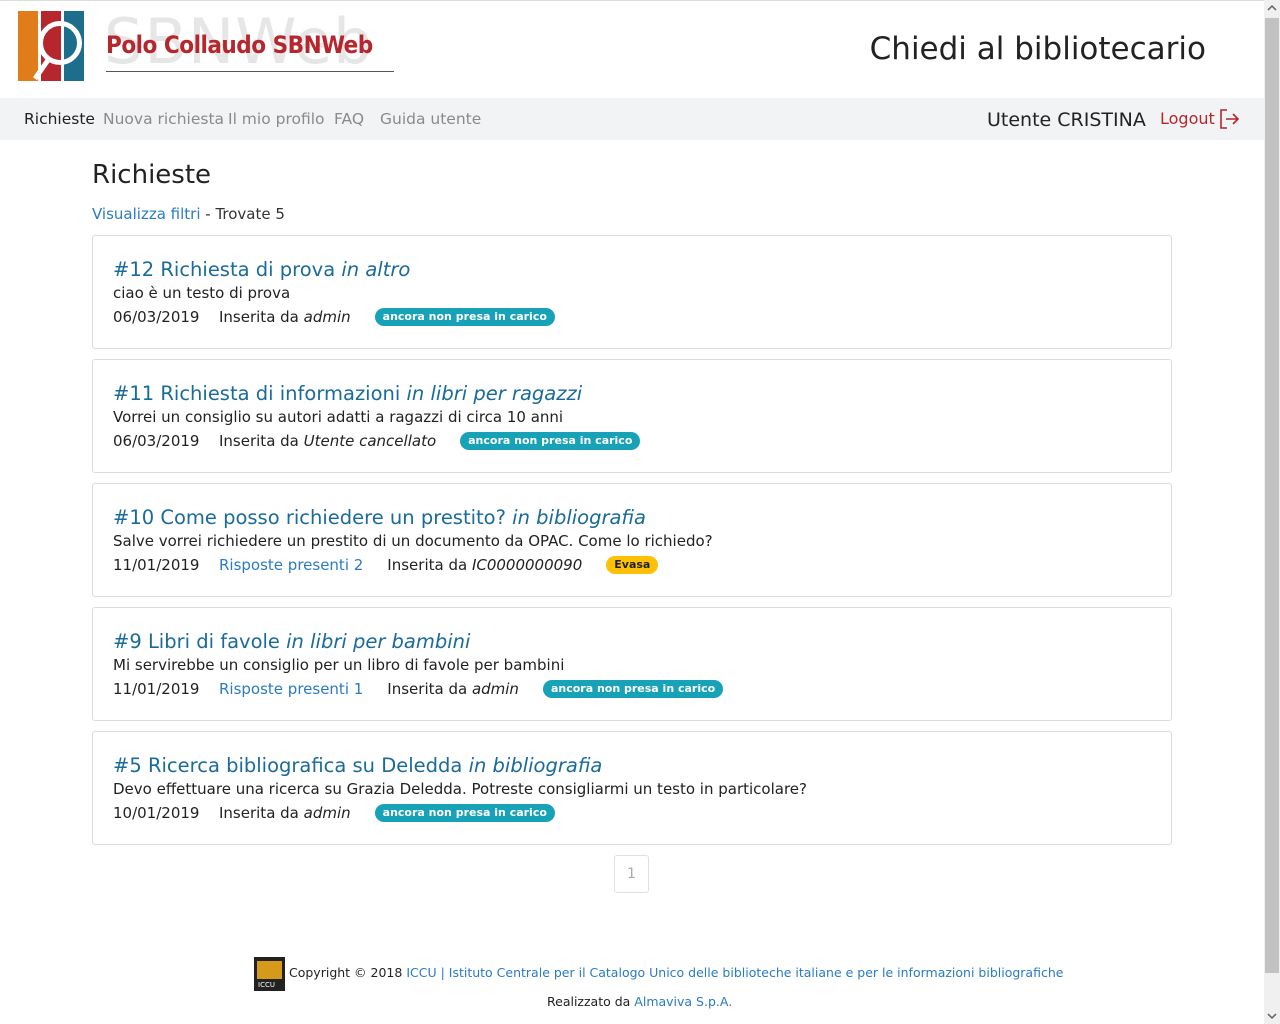 The width and height of the screenshot is (1280, 1024). I want to click on logout-link: Logout, so click(1187, 118).